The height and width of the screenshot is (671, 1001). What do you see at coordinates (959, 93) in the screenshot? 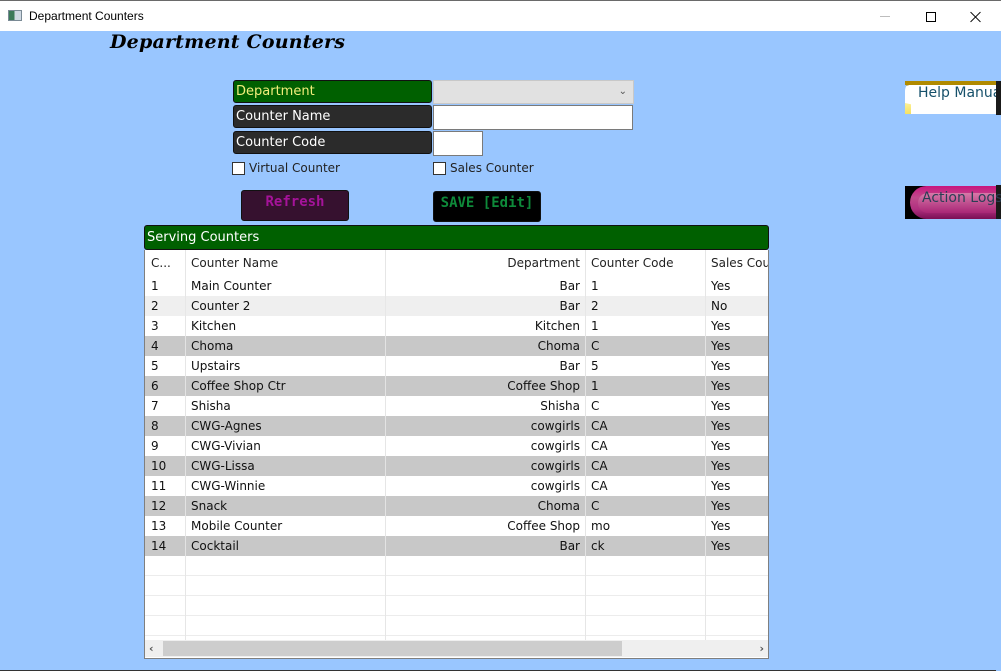
I see `help-manual-label: Help Manual` at bounding box center [959, 93].